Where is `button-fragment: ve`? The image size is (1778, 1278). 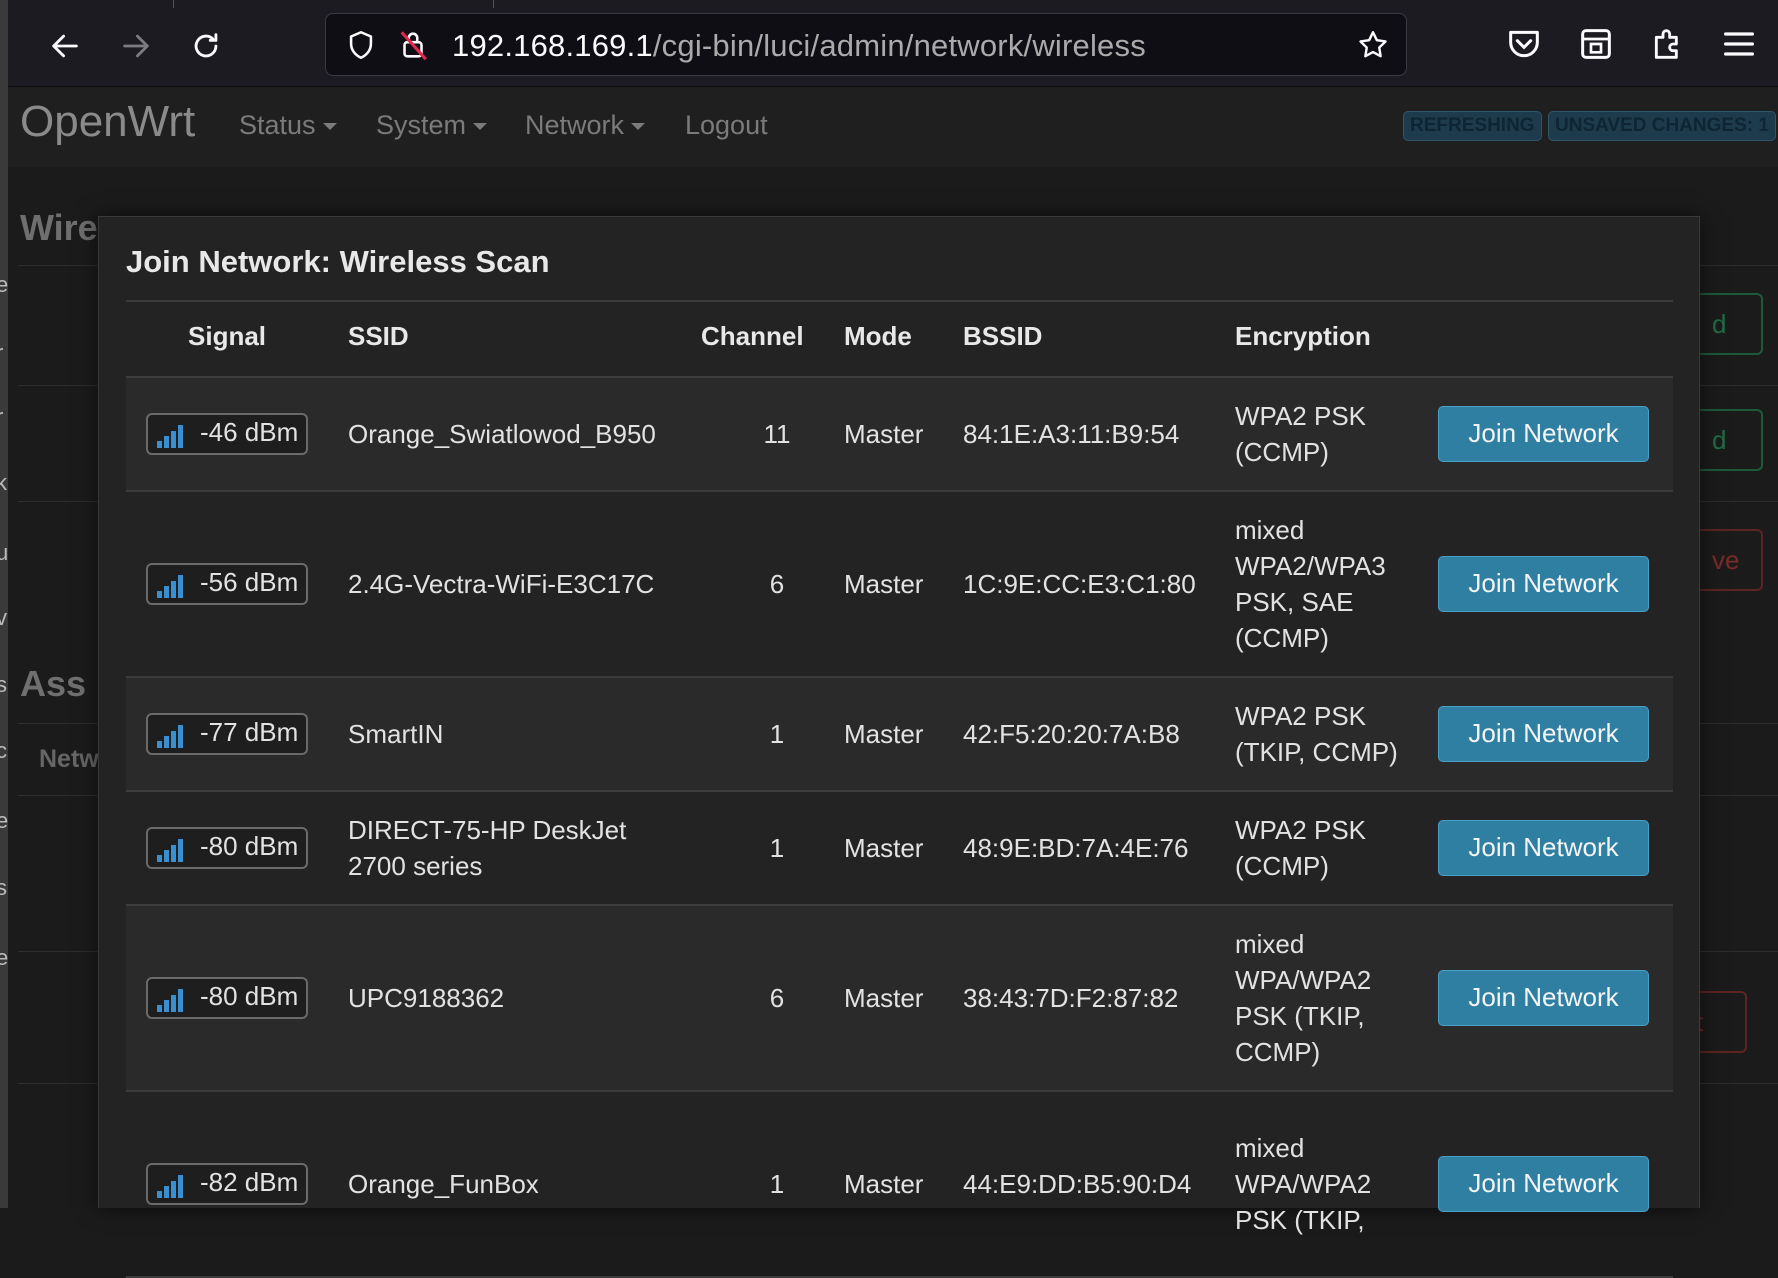
button-fragment: ve is located at coordinates (1726, 560).